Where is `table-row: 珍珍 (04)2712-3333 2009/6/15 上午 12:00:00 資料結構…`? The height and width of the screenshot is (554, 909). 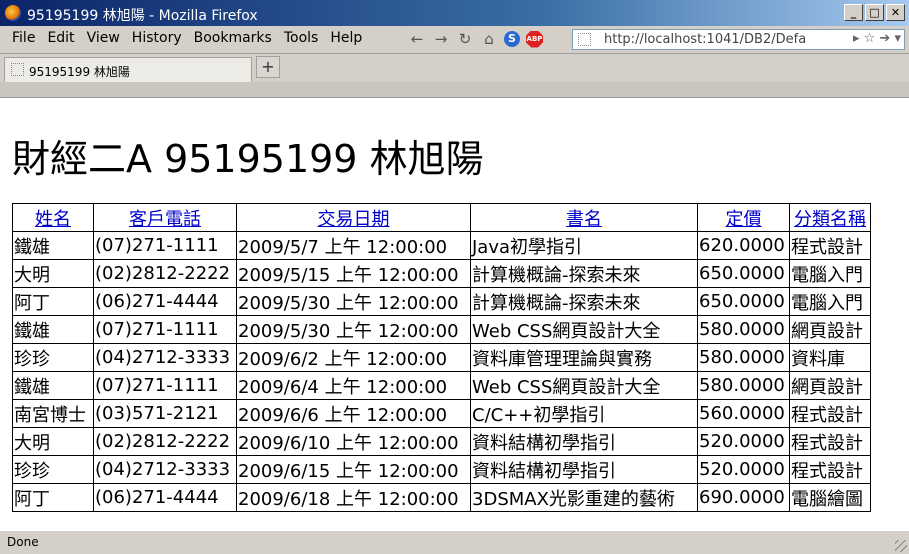 table-row: 珍珍 (04)2712-3333 2009/6/15 上午 12:00:00 資料結構… is located at coordinates (441, 469).